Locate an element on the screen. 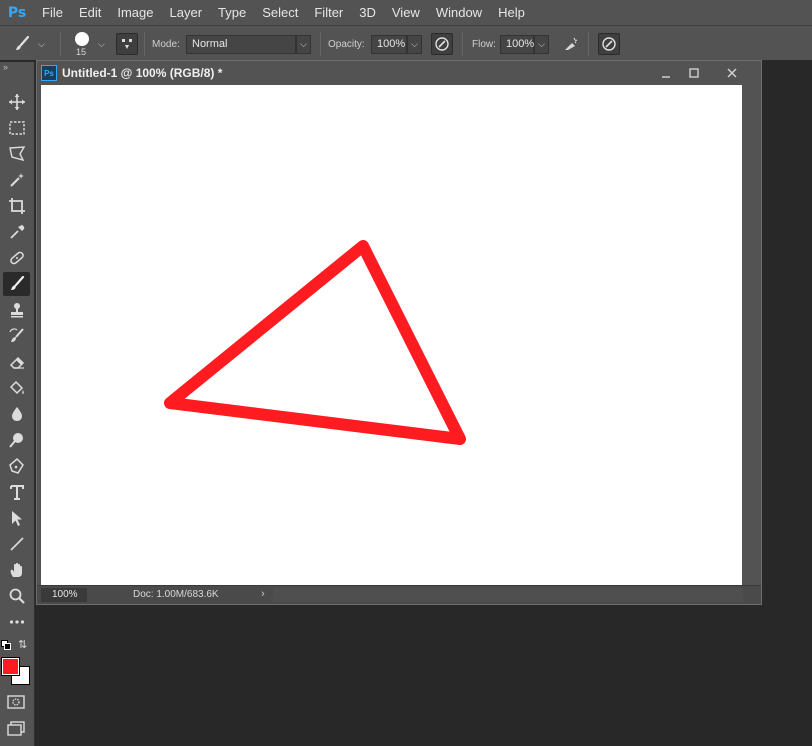 The image size is (812, 746). quick-mask-icon is located at coordinates (16, 702).